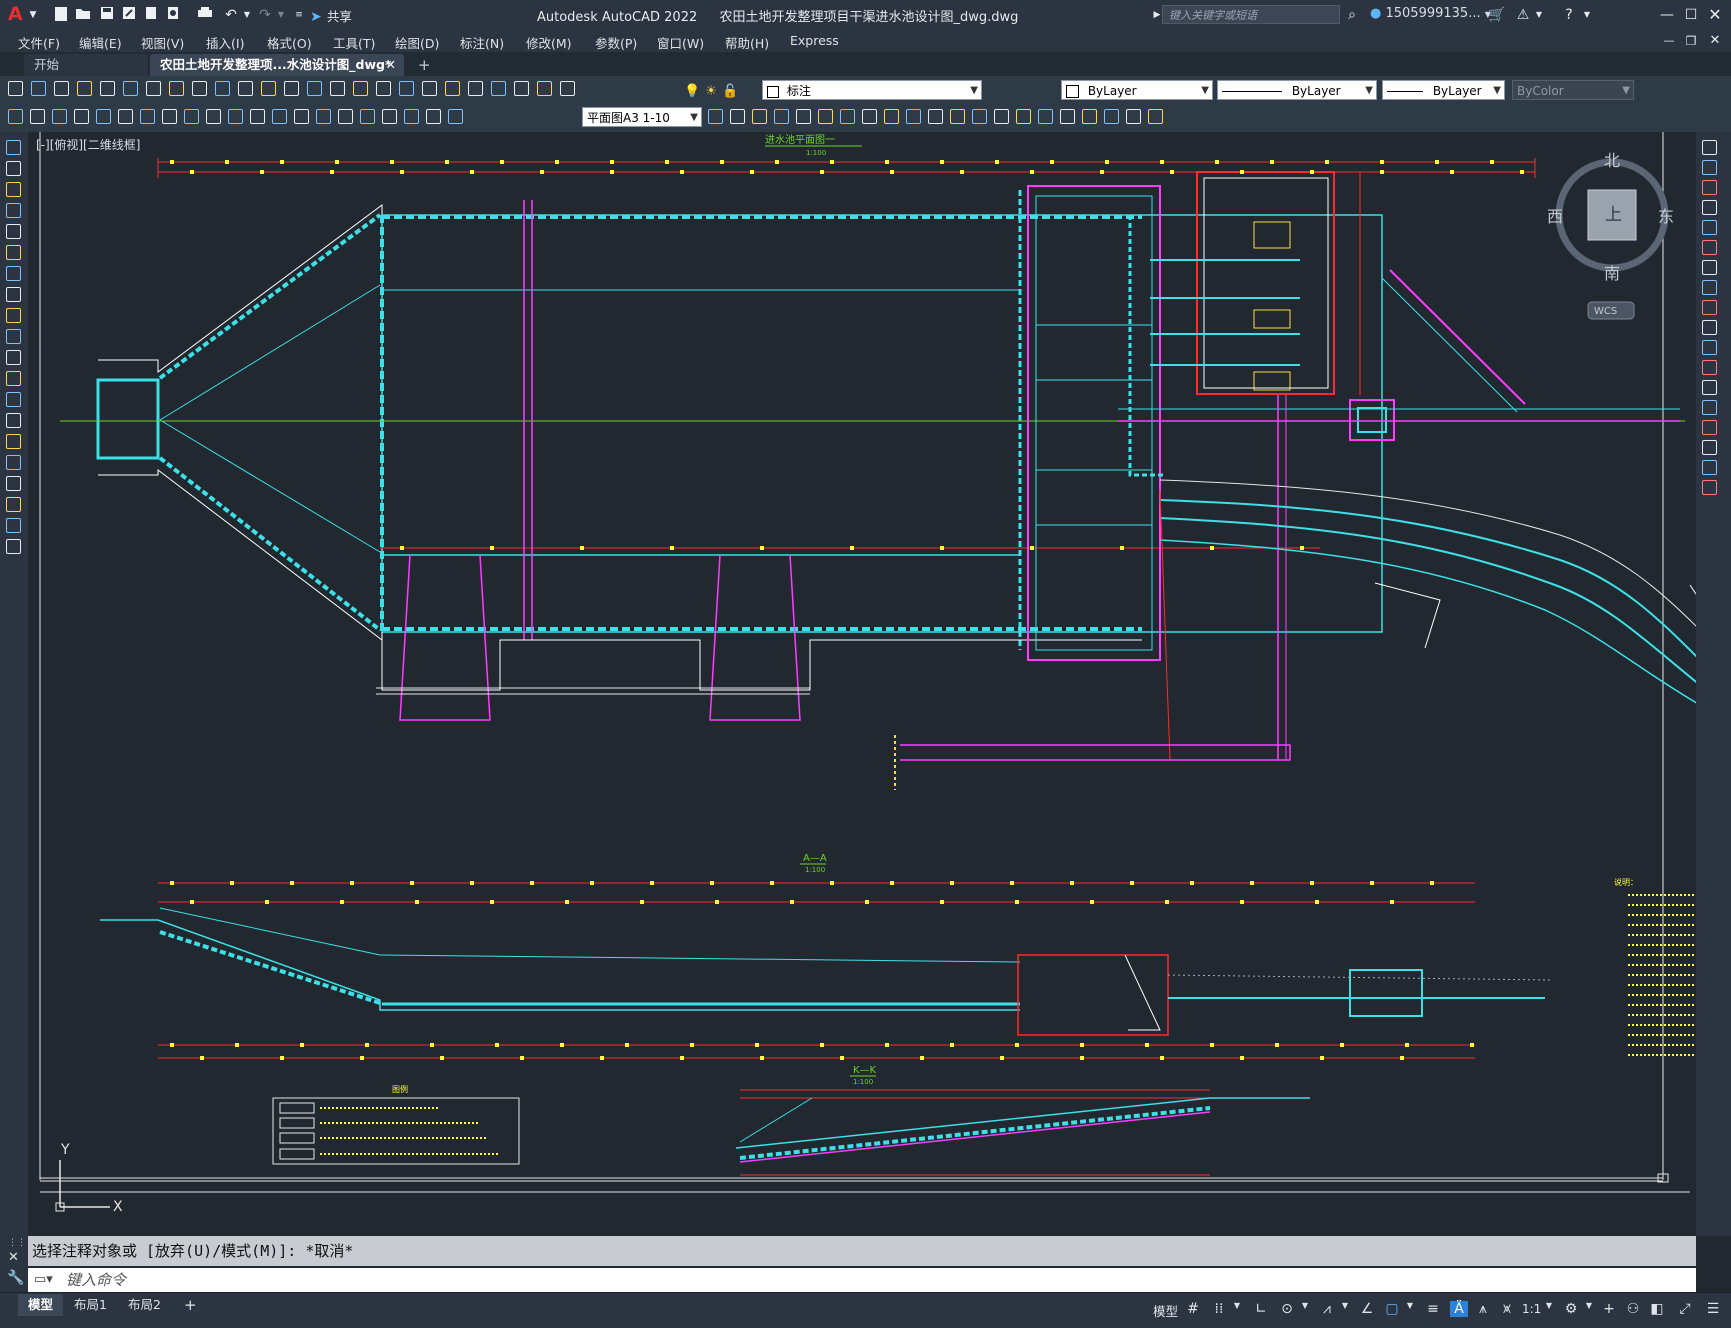 The width and height of the screenshot is (1731, 1328). Describe the element at coordinates (13, 378) in the screenshot. I see `insert-block-icon` at that location.